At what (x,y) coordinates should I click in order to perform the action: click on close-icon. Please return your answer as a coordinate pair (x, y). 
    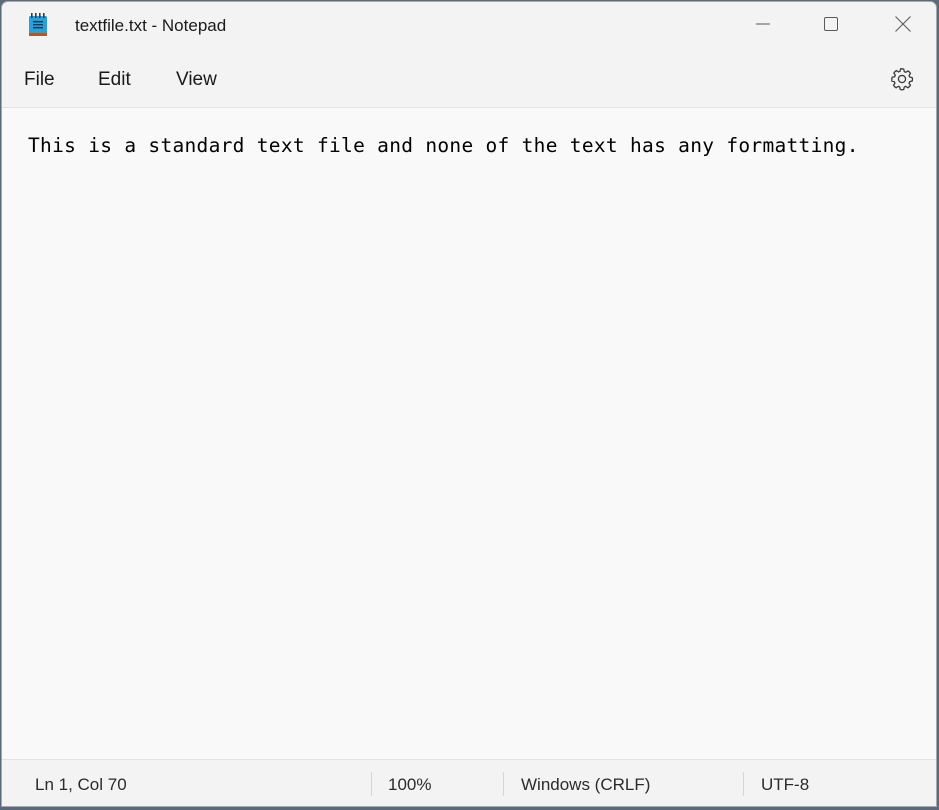
    Looking at the image, I should click on (903, 24).